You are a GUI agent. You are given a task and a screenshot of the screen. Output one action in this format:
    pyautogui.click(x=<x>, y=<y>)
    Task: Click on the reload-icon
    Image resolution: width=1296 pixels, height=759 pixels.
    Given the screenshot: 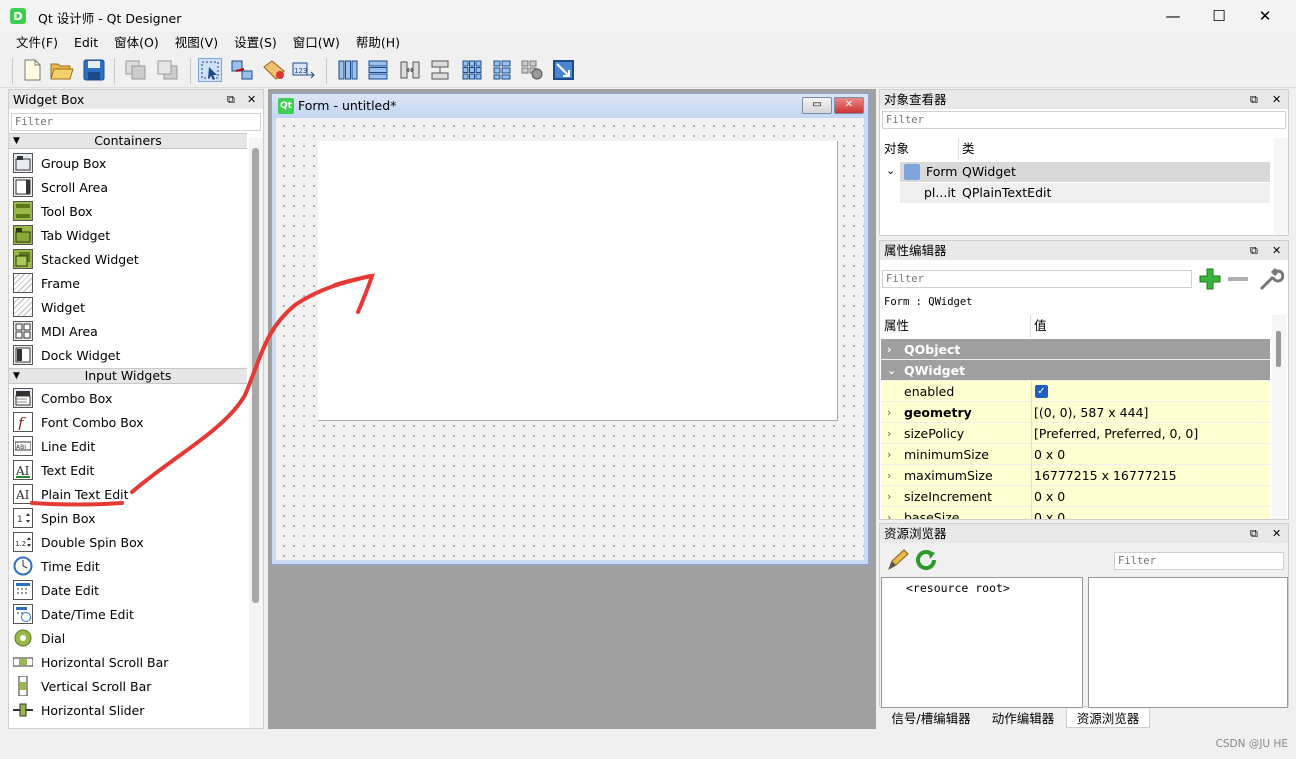 What is the action you would take?
    pyautogui.click(x=926, y=560)
    